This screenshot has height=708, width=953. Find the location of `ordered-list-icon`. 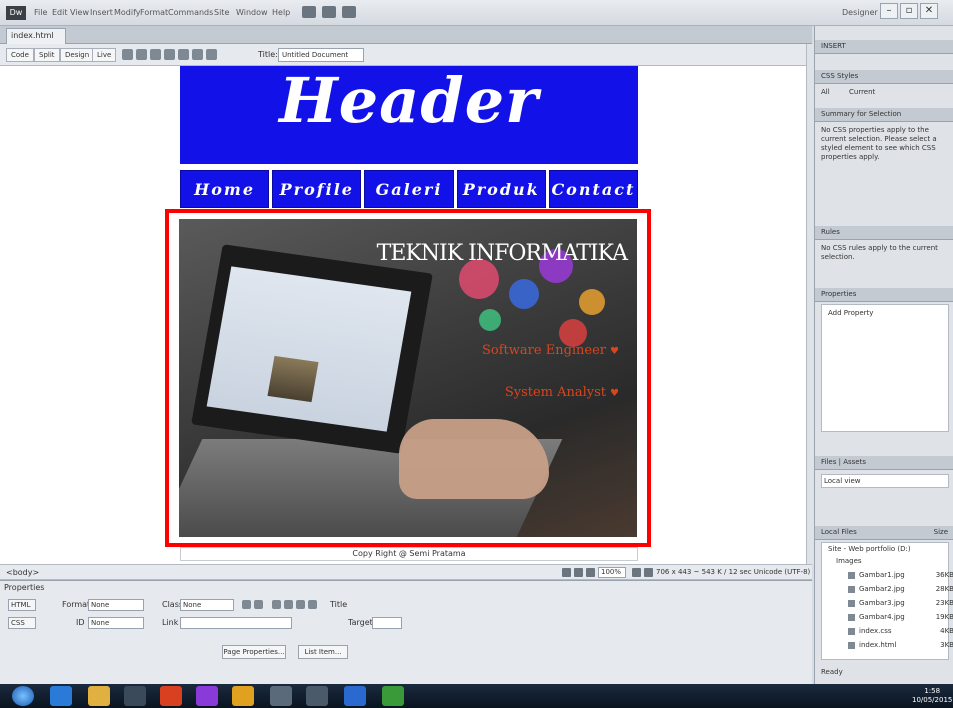

ordered-list-icon is located at coordinates (288, 604).